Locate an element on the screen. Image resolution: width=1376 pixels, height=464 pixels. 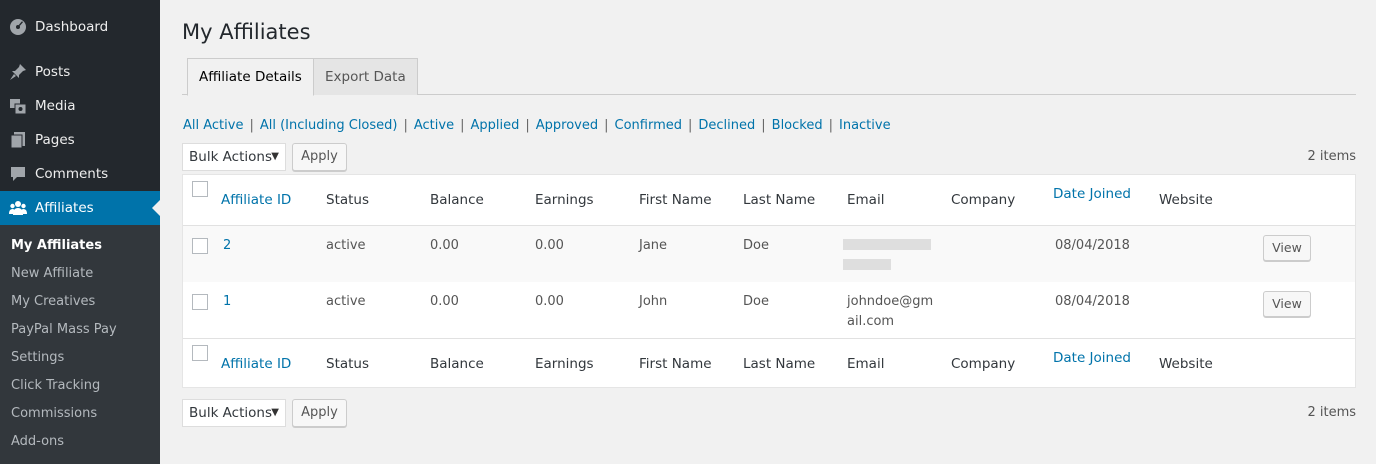
groups-icon is located at coordinates (18, 208).